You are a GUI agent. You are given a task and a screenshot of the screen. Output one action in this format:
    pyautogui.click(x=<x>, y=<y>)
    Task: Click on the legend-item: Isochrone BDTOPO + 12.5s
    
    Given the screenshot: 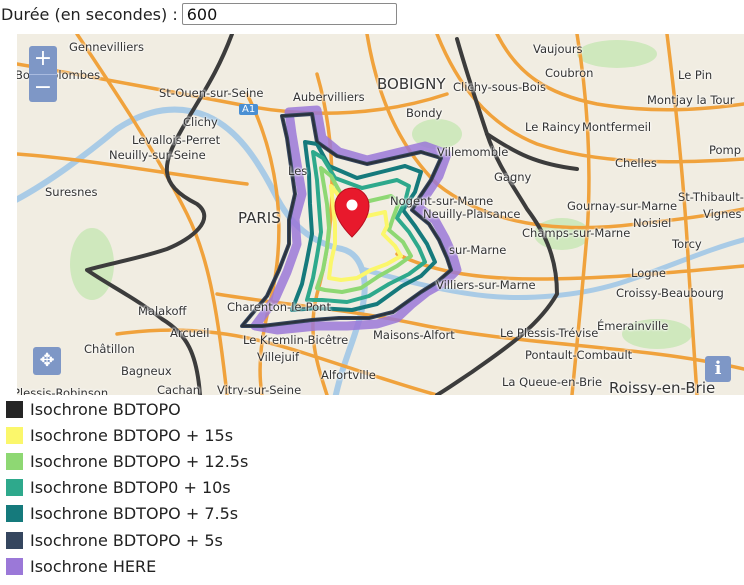 What is the action you would take?
    pyautogui.click(x=127, y=461)
    